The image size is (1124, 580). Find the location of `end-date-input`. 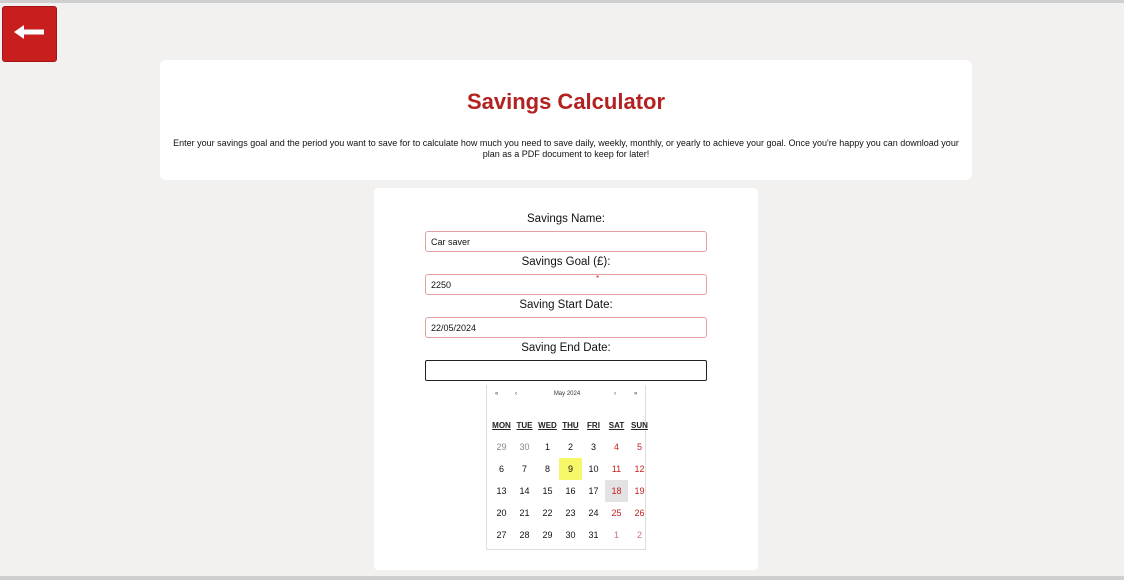

end-date-input is located at coordinates (566, 370).